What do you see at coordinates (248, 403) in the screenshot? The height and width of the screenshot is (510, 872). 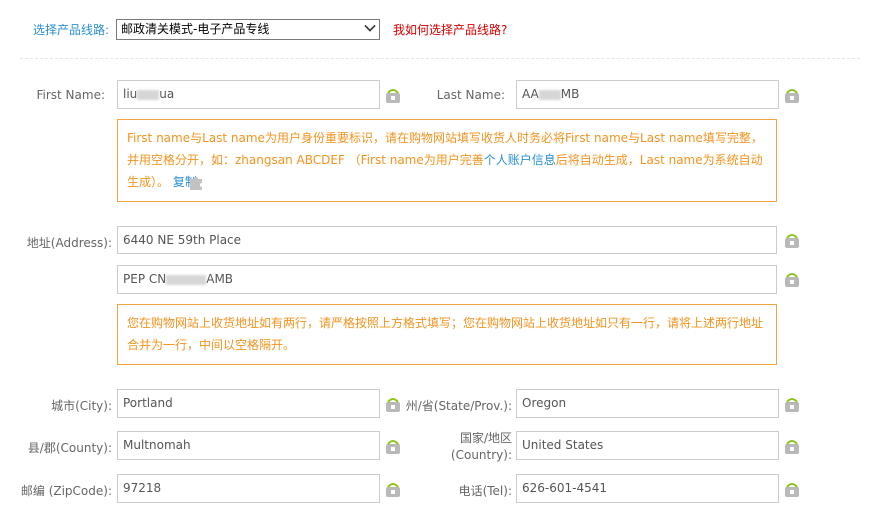 I see `city-input: Portland` at bounding box center [248, 403].